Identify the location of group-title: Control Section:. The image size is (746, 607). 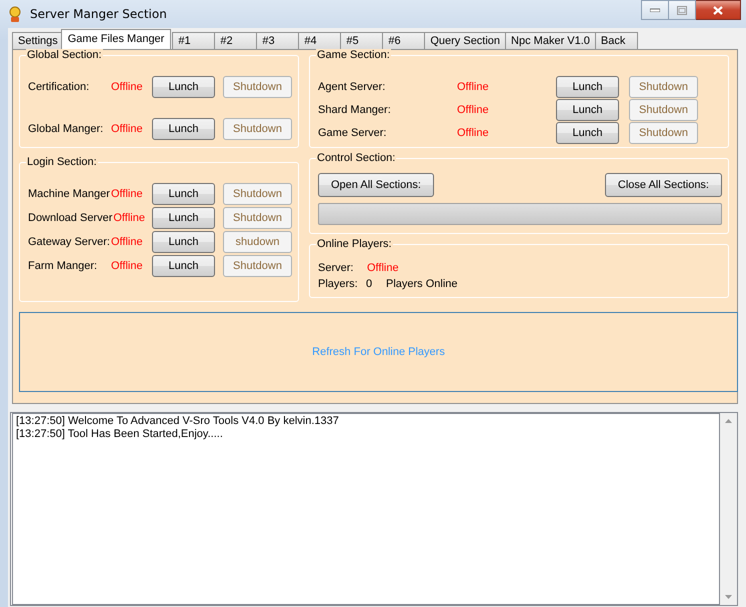
(356, 158).